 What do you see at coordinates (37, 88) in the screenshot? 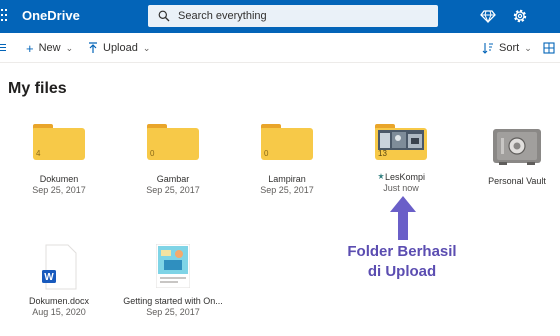
I see `page-title: My files` at bounding box center [37, 88].